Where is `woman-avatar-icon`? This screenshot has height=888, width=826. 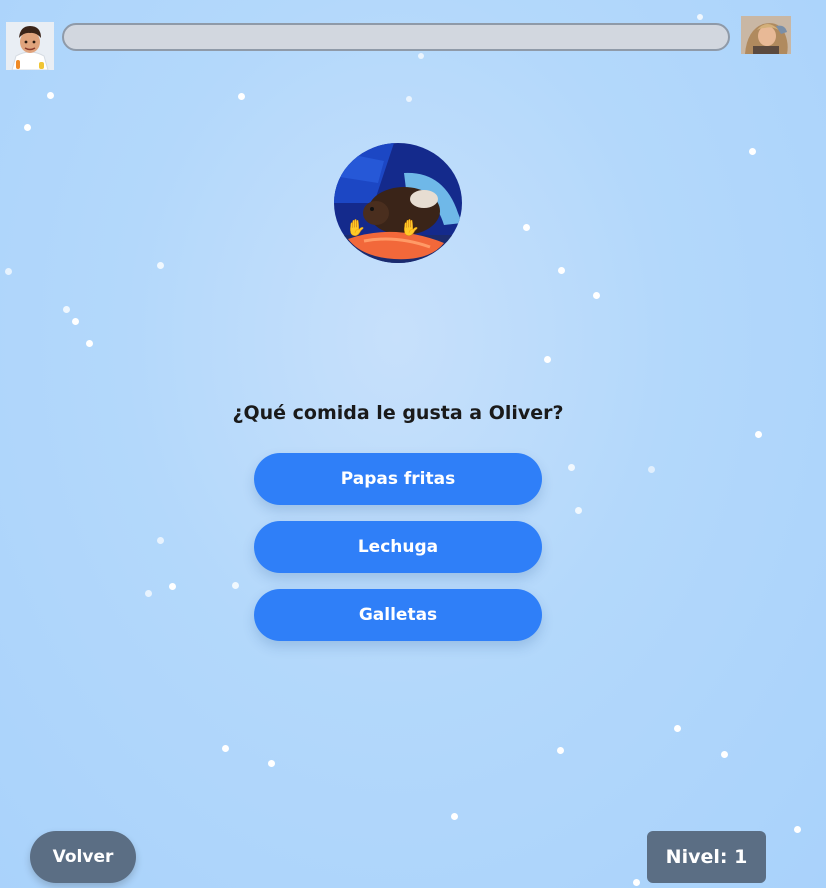
woman-avatar-icon is located at coordinates (766, 35).